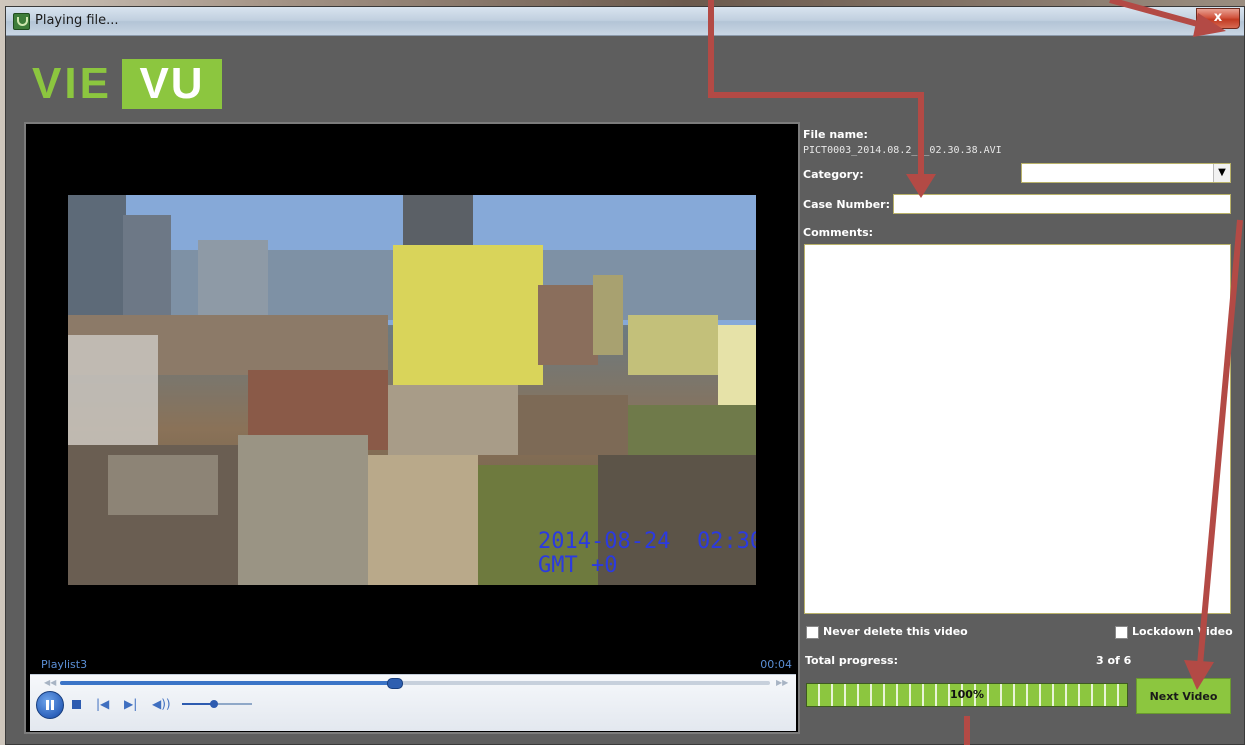  What do you see at coordinates (198, 704) in the screenshot?
I see `volume-fill` at bounding box center [198, 704].